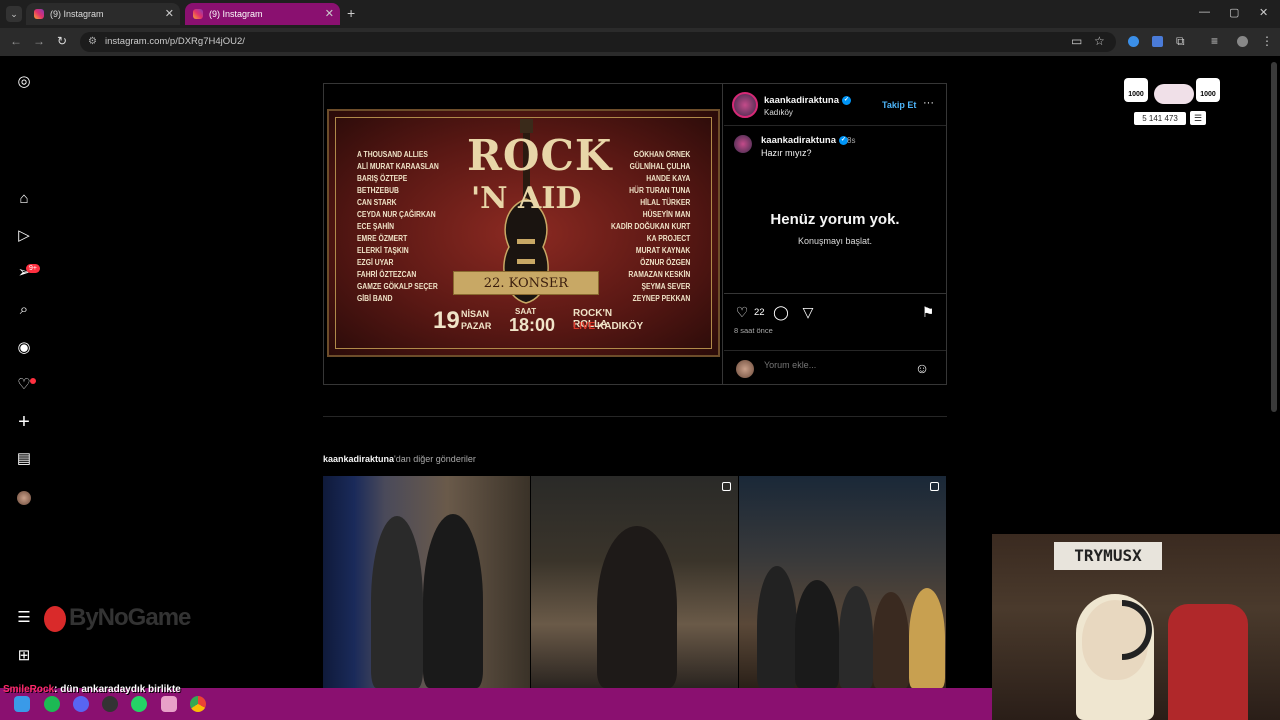 This screenshot has height=720, width=1280. Describe the element at coordinates (659, 190) in the screenshot. I see `poster-artist-name: HÜR TURAN TUNA` at that location.